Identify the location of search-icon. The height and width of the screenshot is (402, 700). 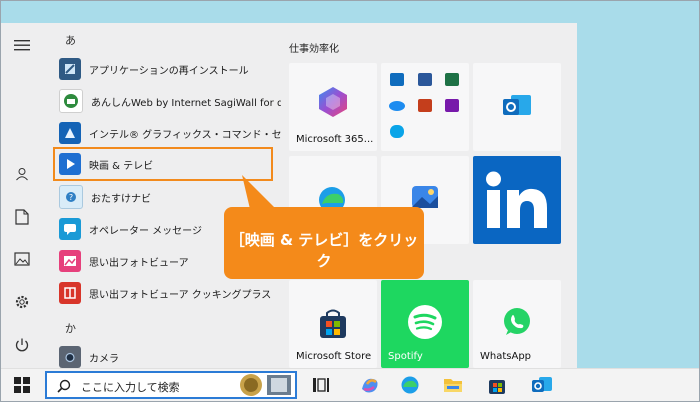
(64, 386).